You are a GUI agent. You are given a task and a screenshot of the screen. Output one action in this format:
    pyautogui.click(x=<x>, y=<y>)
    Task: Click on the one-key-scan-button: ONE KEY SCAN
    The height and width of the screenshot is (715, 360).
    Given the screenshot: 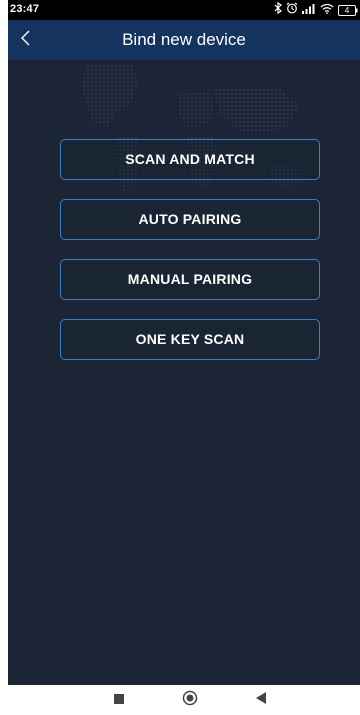 What is the action you would take?
    pyautogui.click(x=190, y=339)
    